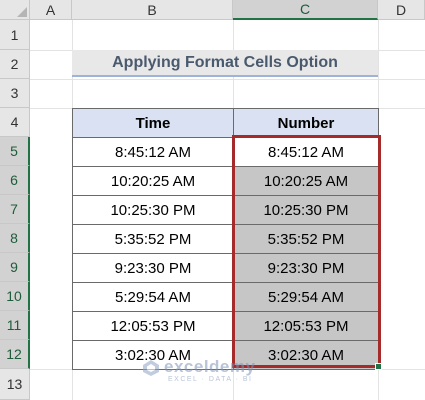 The image size is (425, 400). What do you see at coordinates (225, 63) in the screenshot?
I see `sheet-title: Applying Format Cells Option` at bounding box center [225, 63].